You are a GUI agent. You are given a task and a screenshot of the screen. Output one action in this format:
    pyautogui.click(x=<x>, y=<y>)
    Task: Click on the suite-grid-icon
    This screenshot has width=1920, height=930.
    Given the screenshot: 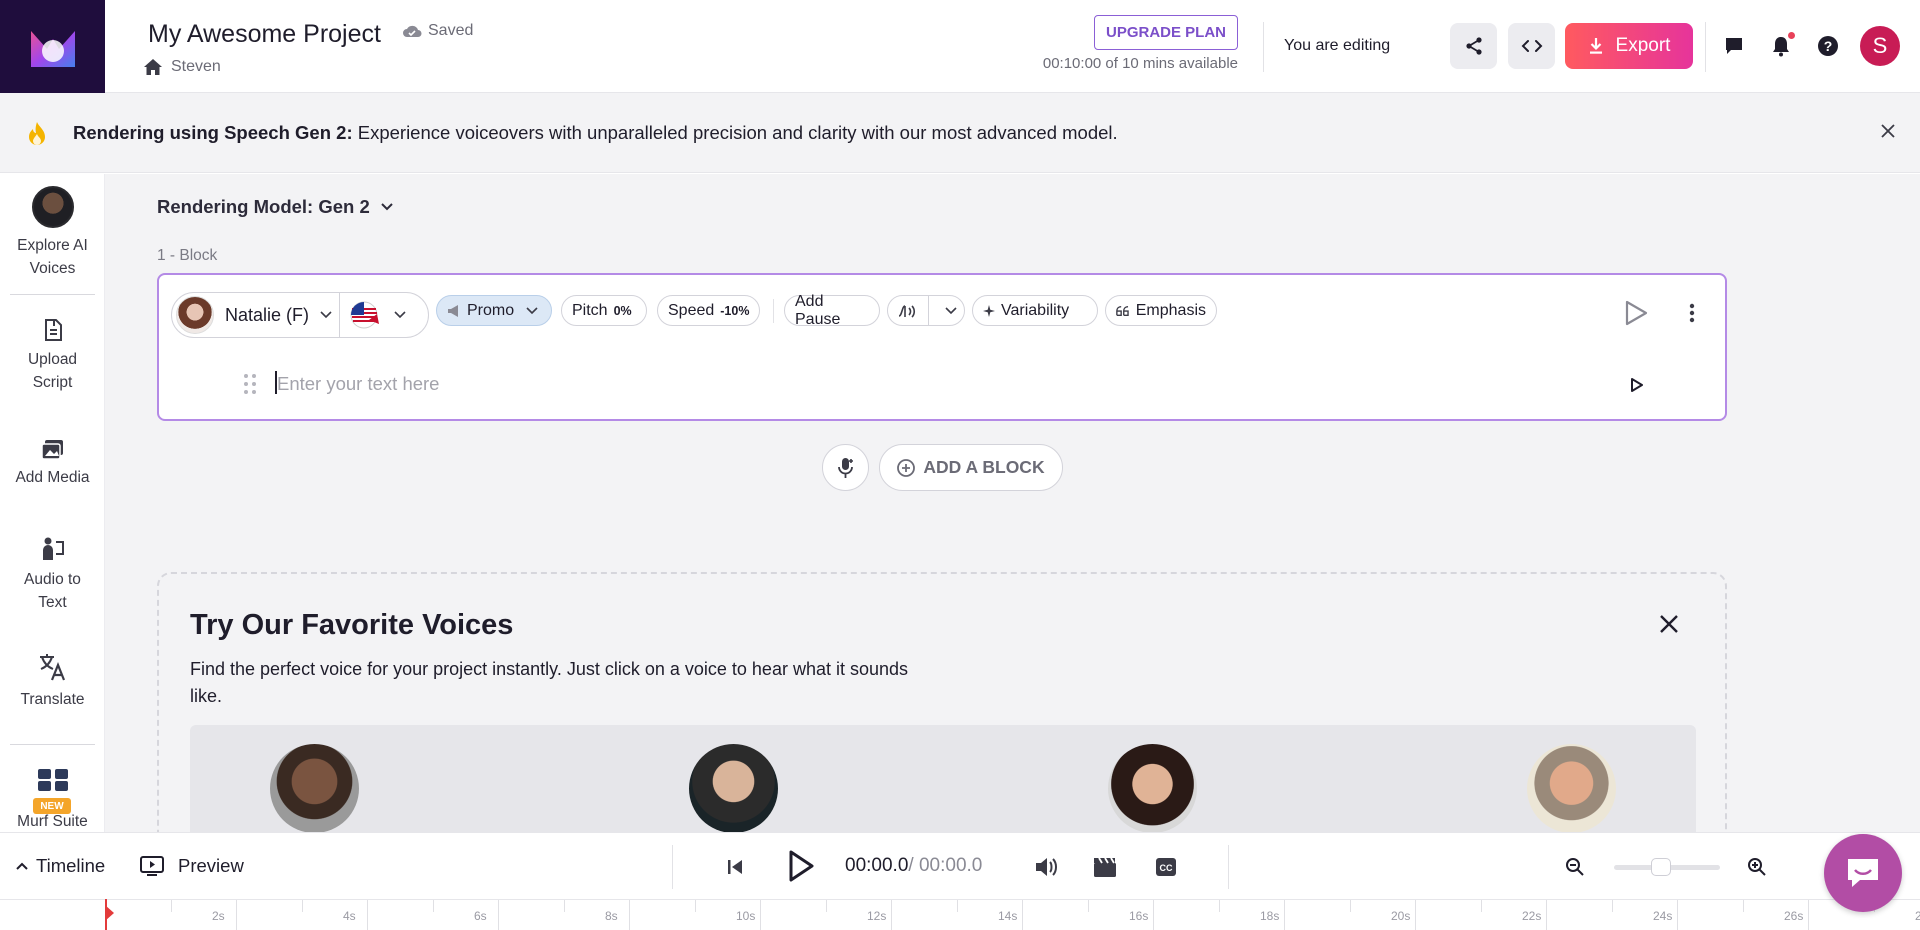 What is the action you would take?
    pyautogui.click(x=52, y=780)
    